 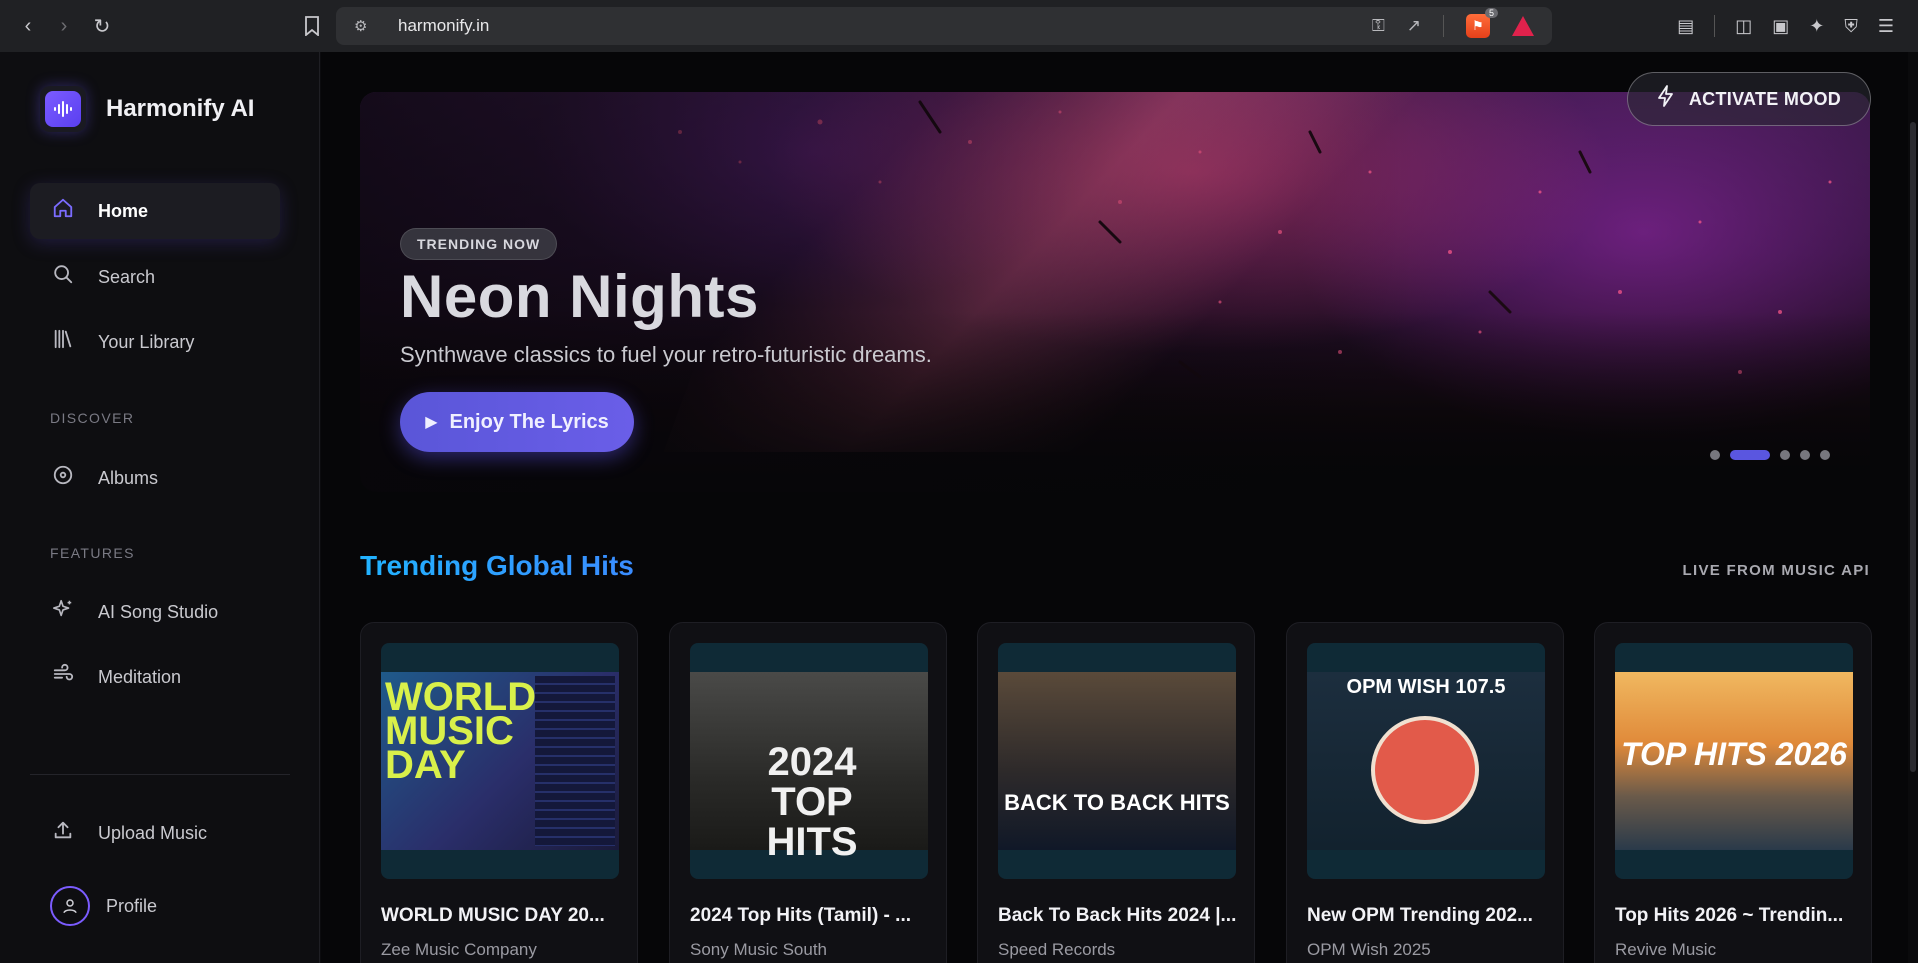 I want to click on shields-count: 5, so click(x=1491, y=13).